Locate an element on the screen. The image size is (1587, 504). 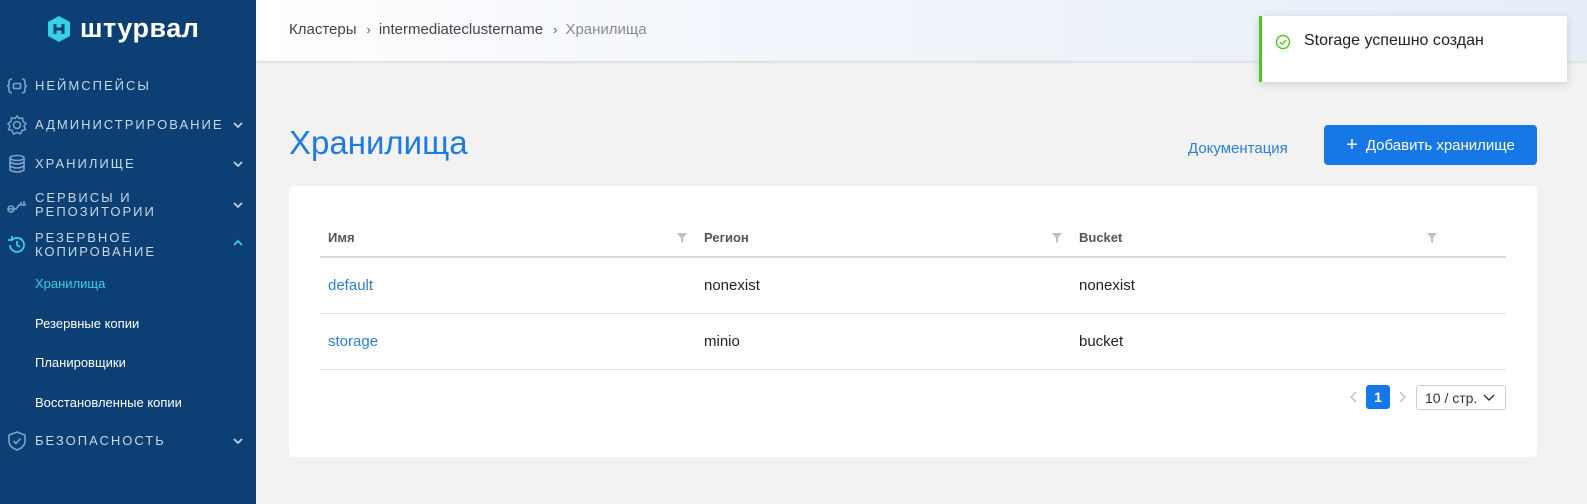
sidebar-item-services: Сервисы и репозитории is located at coordinates (128, 205).